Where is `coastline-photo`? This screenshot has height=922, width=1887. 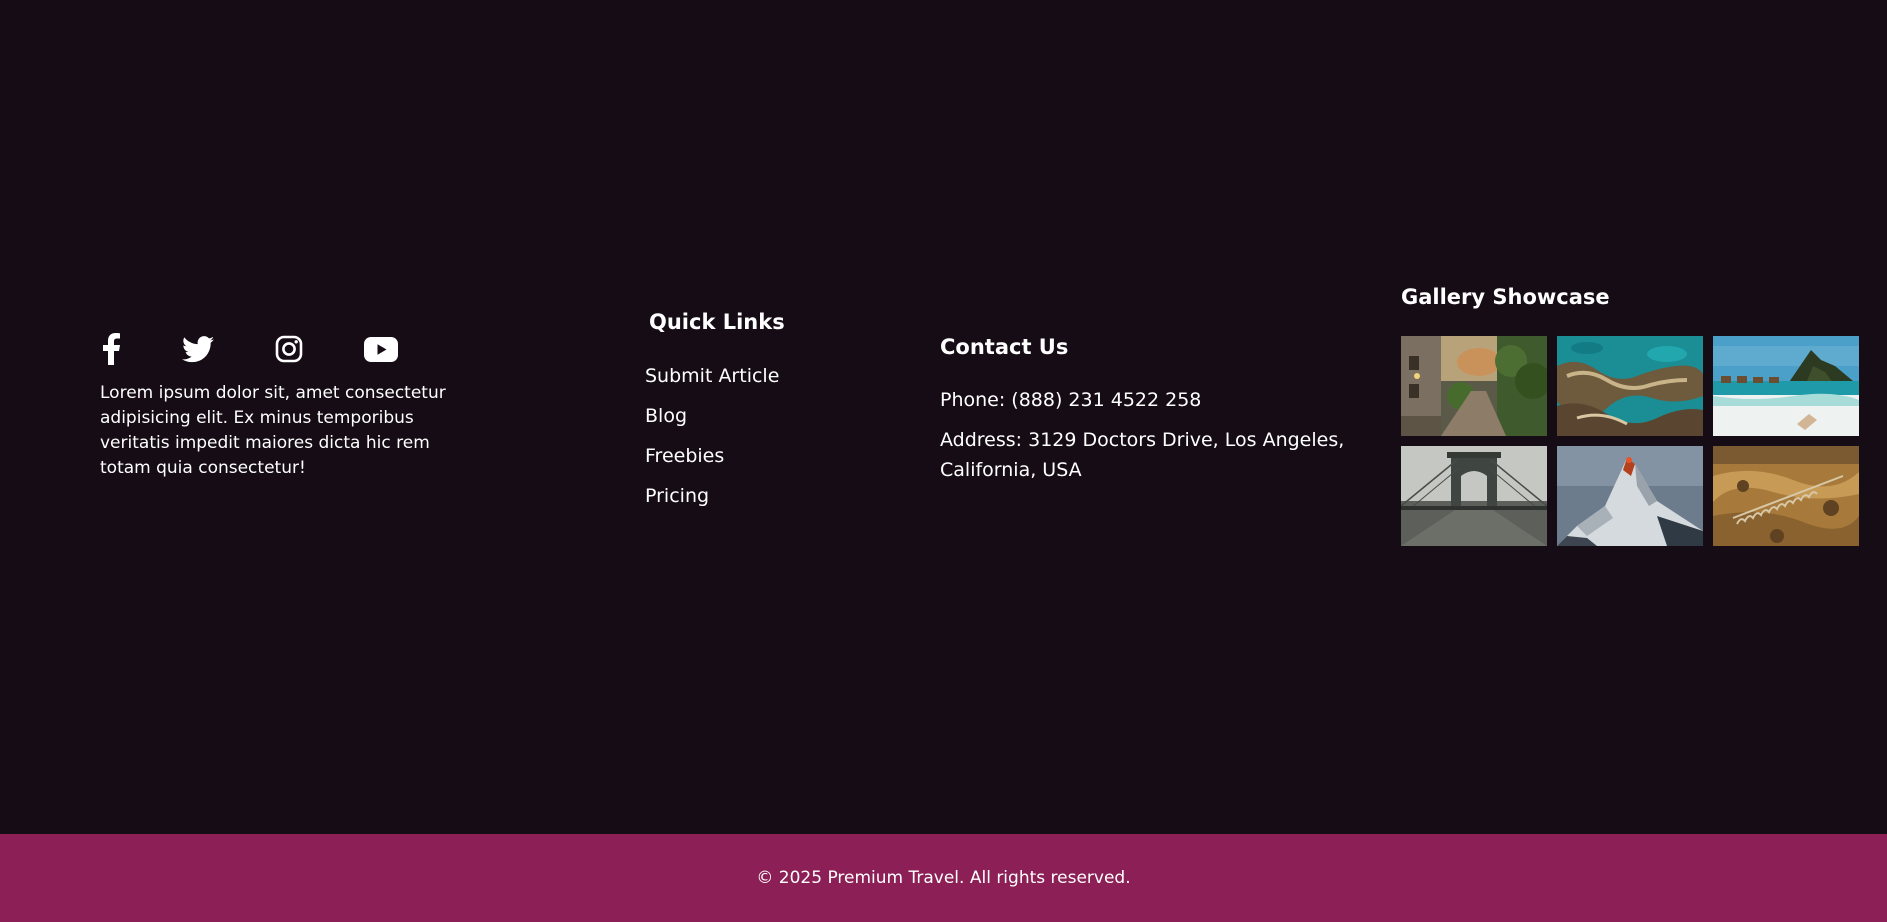
coastline-photo is located at coordinates (1630, 386).